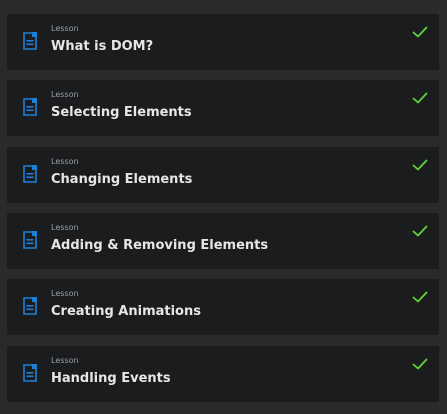 This screenshot has height=414, width=447. I want to click on lesson-item-creating-animations: Lesson Creating Animations, so click(223, 307).